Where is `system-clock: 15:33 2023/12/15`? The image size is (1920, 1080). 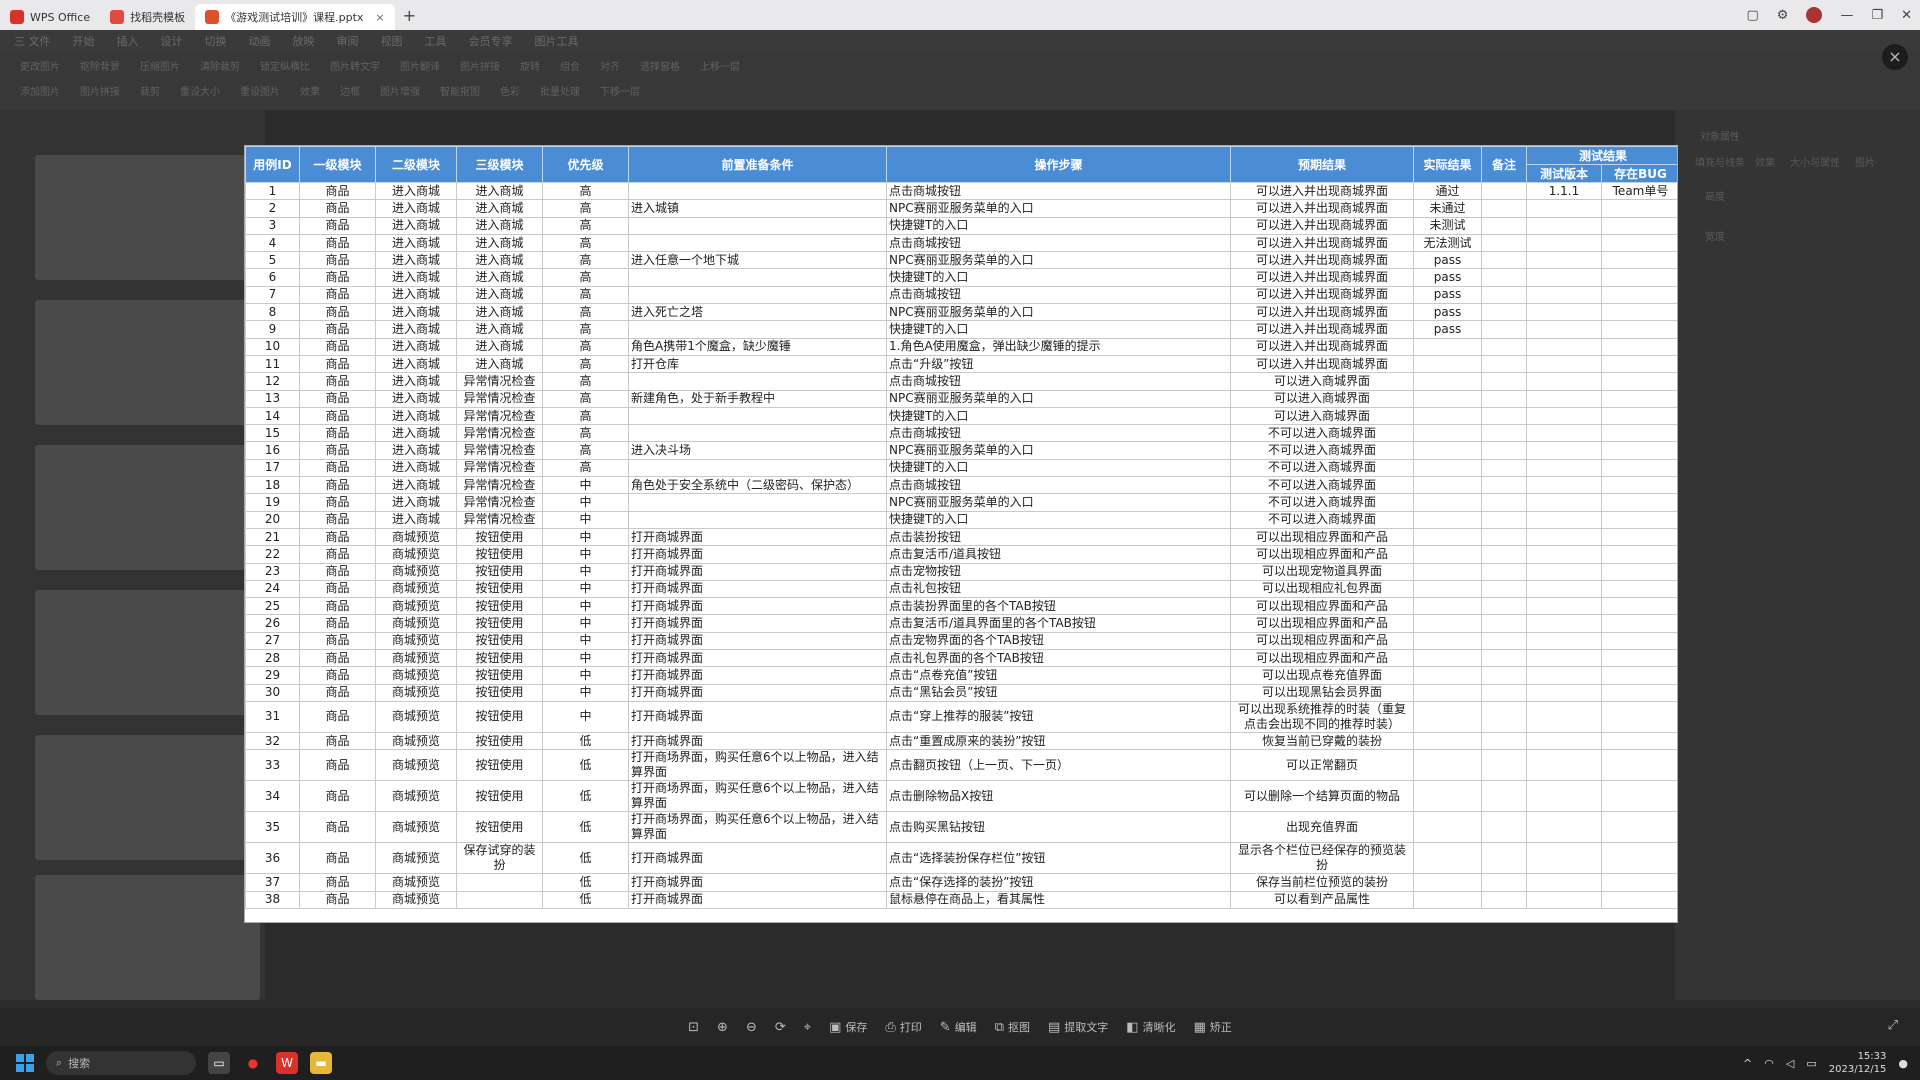 system-clock: 15:33 2023/12/15 is located at coordinates (1858, 1063).